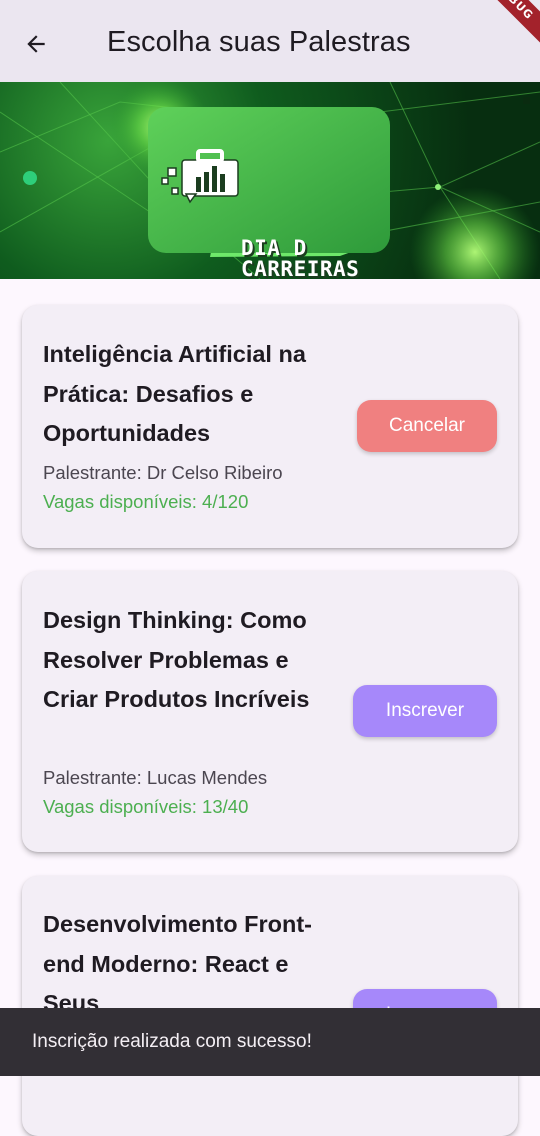 Image resolution: width=540 pixels, height=1136 pixels. What do you see at coordinates (259, 42) in the screenshot?
I see `page-title: Escolha suas Palestras` at bounding box center [259, 42].